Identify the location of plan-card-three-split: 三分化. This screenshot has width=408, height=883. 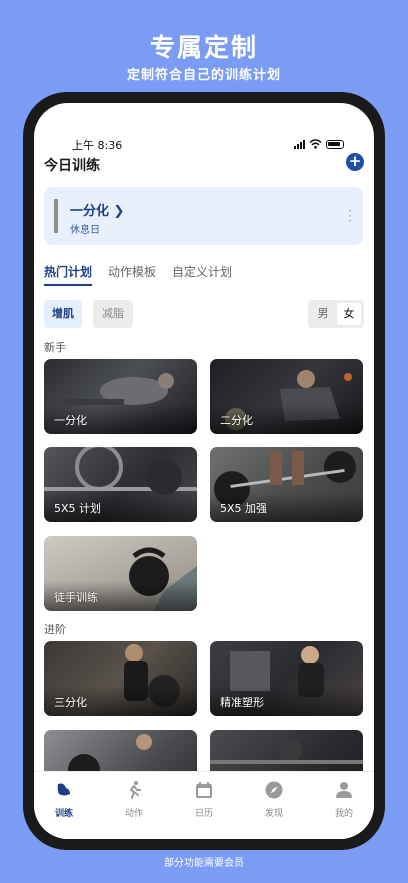
(120, 678).